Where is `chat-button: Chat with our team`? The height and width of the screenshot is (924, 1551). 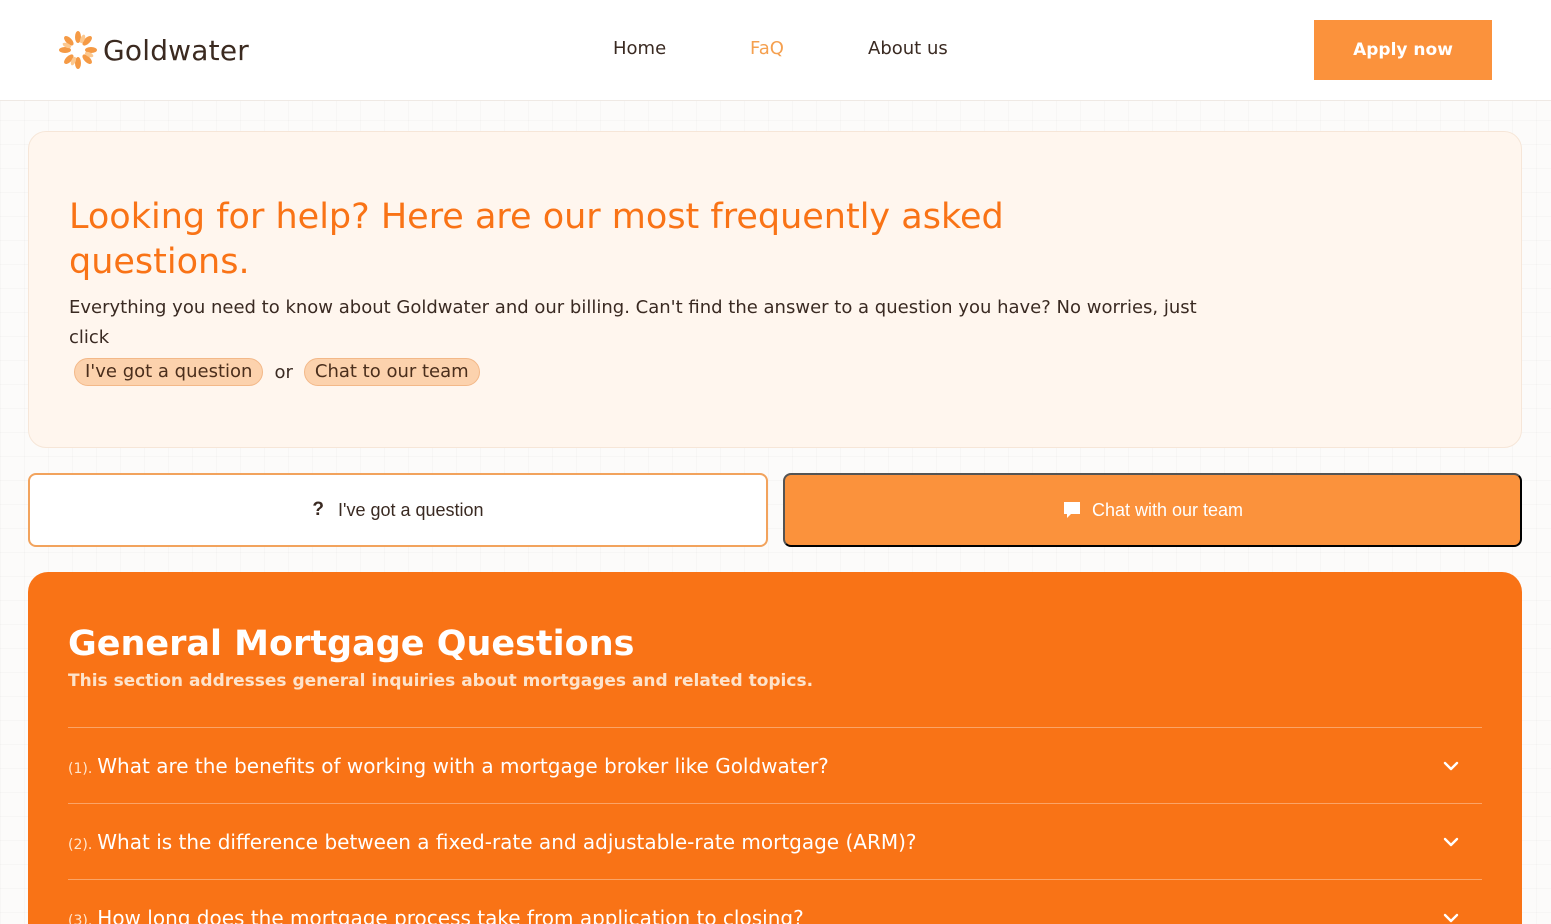 chat-button: Chat with our team is located at coordinates (1152, 510).